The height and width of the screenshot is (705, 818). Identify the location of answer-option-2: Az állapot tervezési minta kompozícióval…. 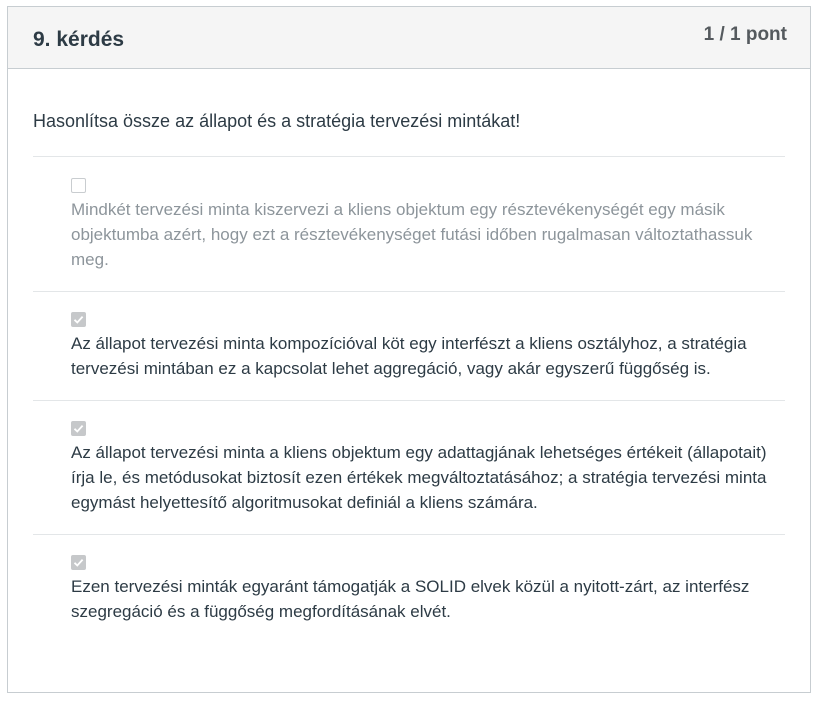
(409, 346).